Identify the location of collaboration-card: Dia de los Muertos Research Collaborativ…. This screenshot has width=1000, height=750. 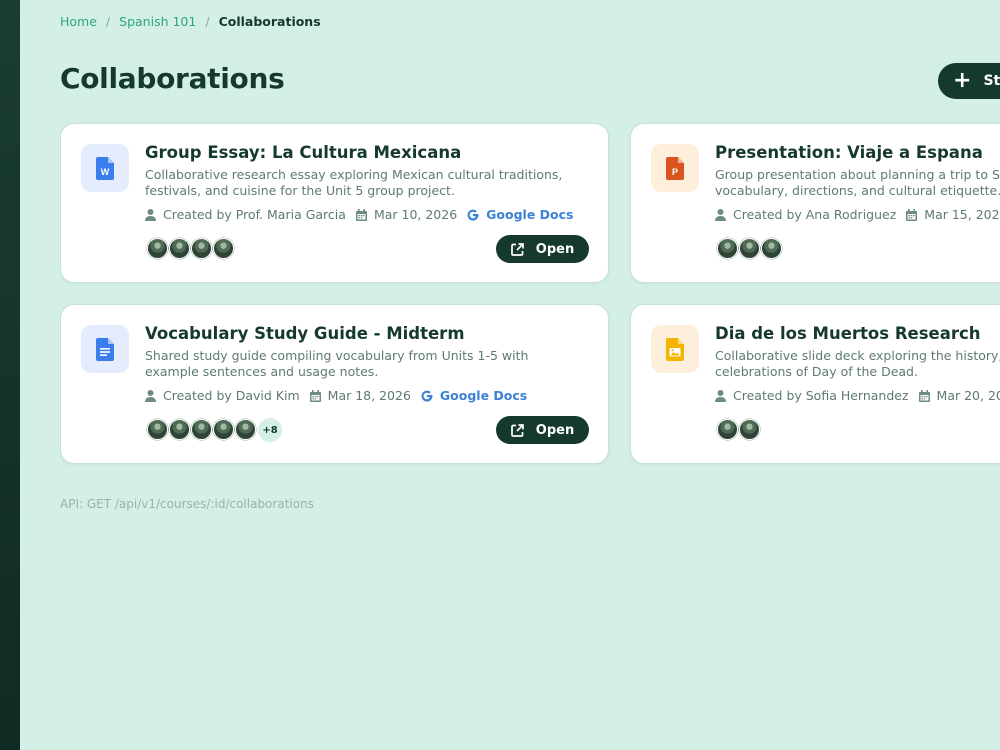
(815, 384).